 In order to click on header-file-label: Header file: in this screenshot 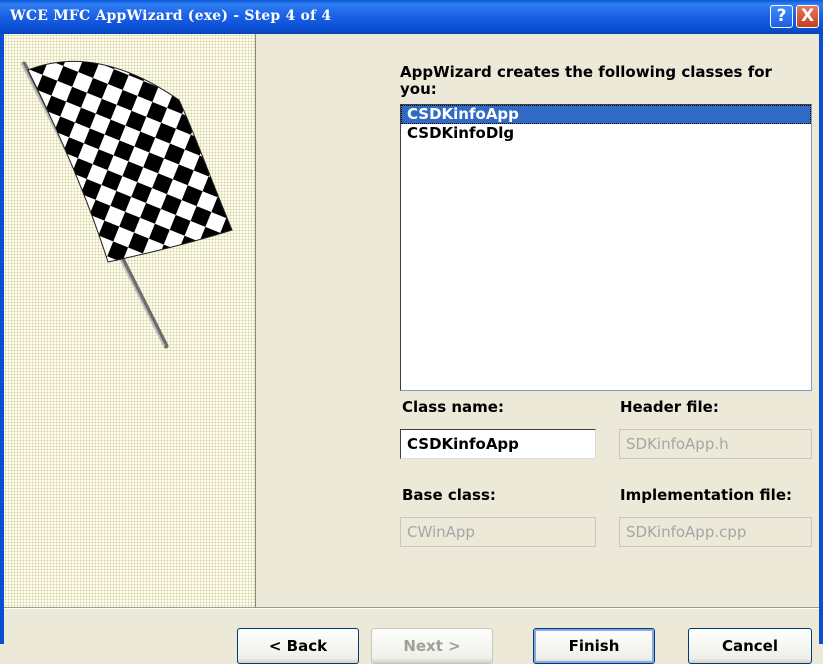, I will do `click(669, 407)`.